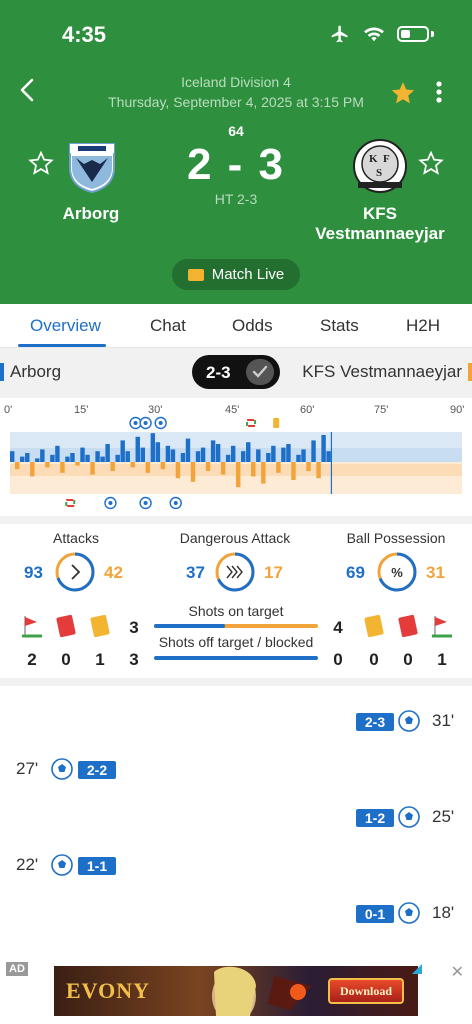 Image resolution: width=472 pixels, height=1024 pixels. Describe the element at coordinates (380, 213) in the screenshot. I see `away-team-name-line1: KFS` at that location.